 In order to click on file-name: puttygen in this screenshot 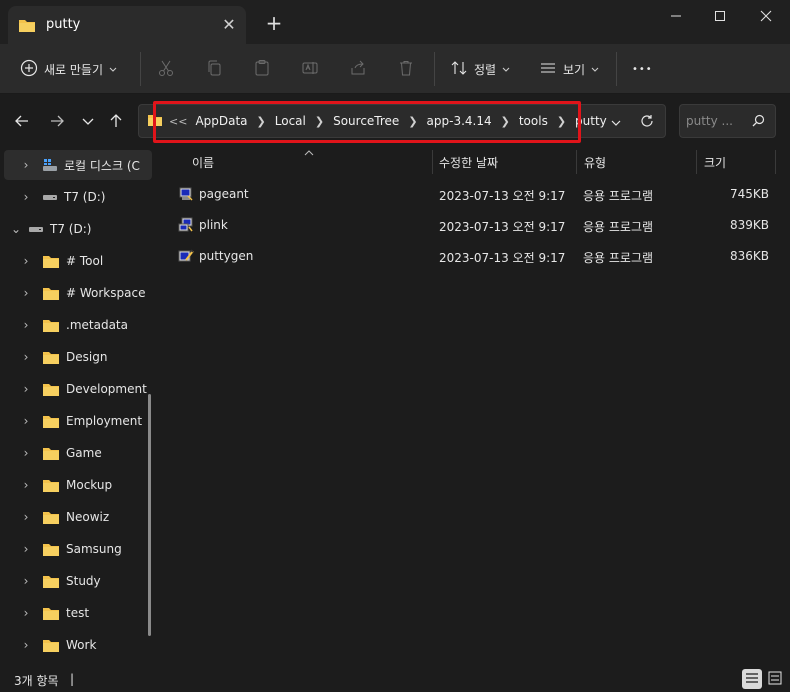, I will do `click(226, 256)`.